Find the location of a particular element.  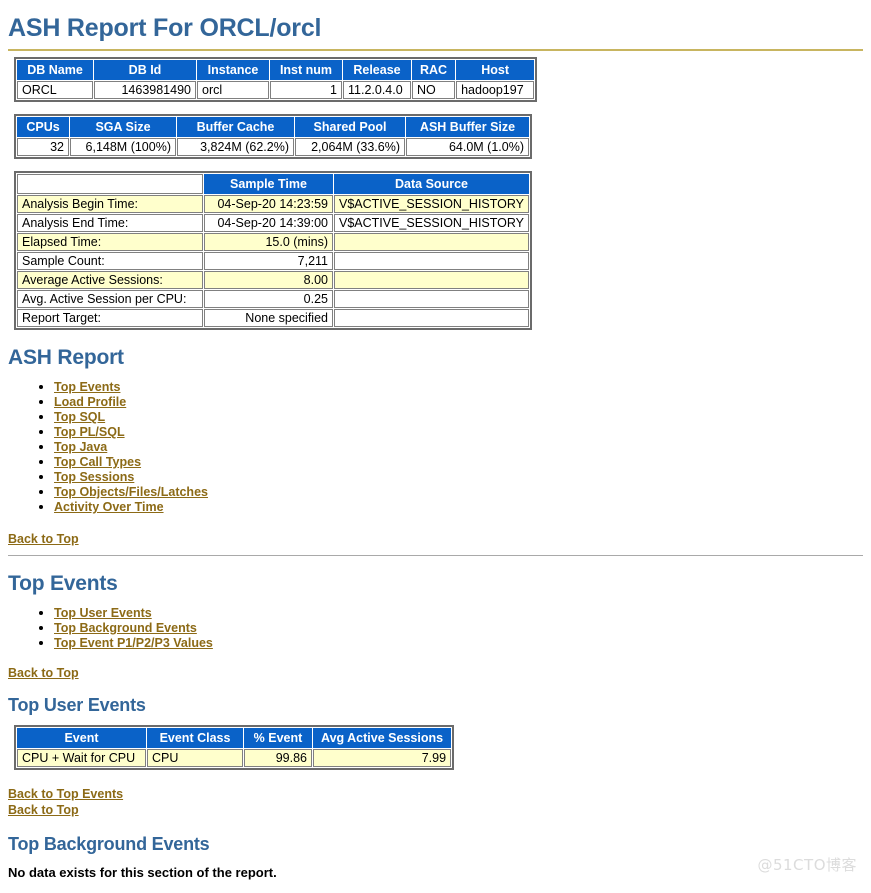

back-to-top-events-link: Back to Top Events is located at coordinates (65, 794).